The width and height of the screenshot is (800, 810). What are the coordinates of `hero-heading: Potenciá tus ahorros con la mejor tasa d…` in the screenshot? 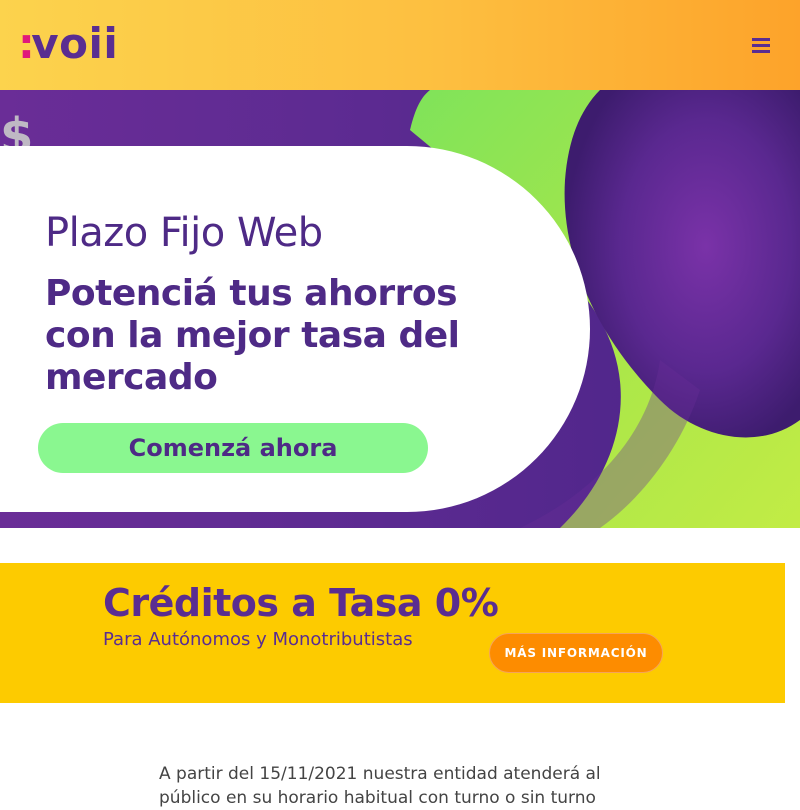 It's located at (252, 335).